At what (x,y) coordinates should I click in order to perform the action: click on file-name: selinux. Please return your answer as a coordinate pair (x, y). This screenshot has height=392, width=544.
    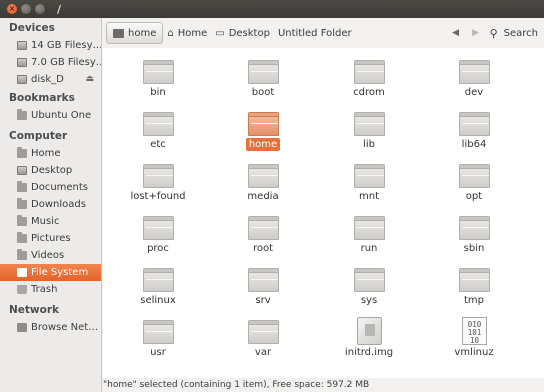
    Looking at the image, I should click on (158, 300).